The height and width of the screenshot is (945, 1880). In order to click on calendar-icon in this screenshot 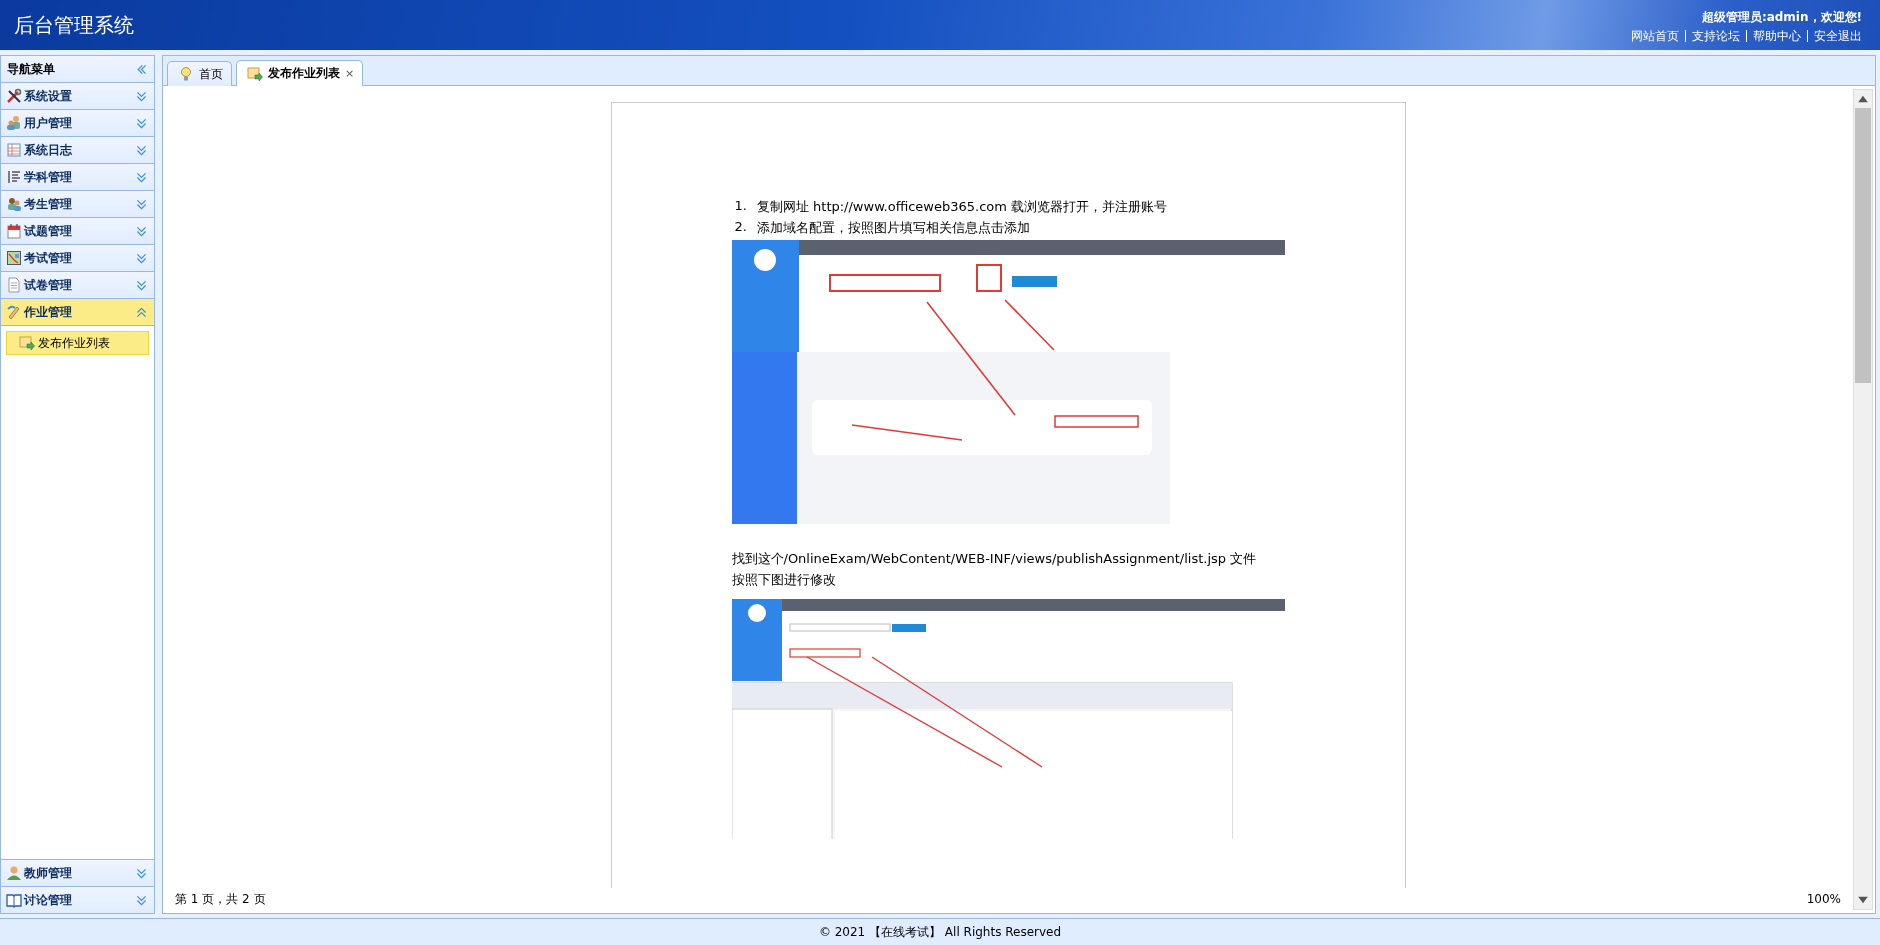, I will do `click(14, 231)`.